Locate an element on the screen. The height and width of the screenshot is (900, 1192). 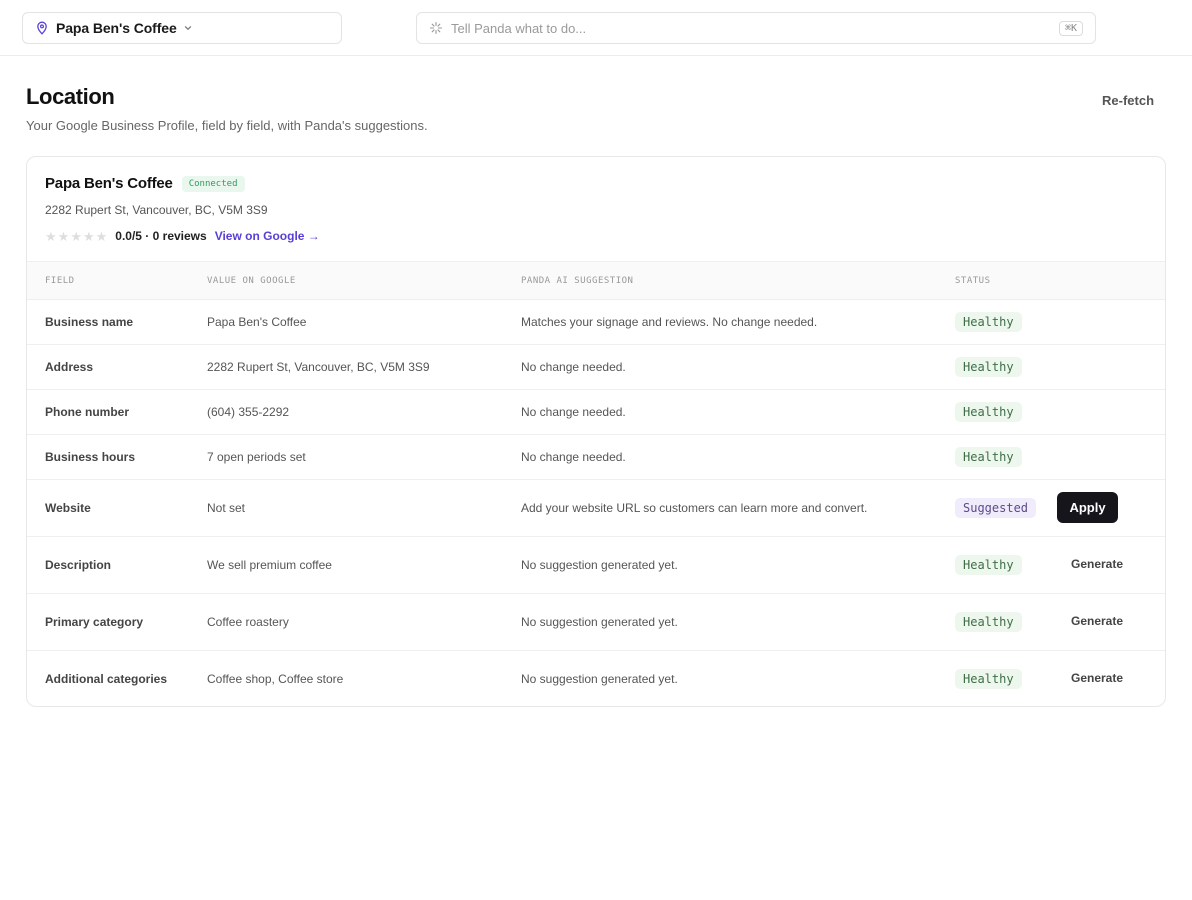
field-value: 7 open periods set is located at coordinates (256, 457).